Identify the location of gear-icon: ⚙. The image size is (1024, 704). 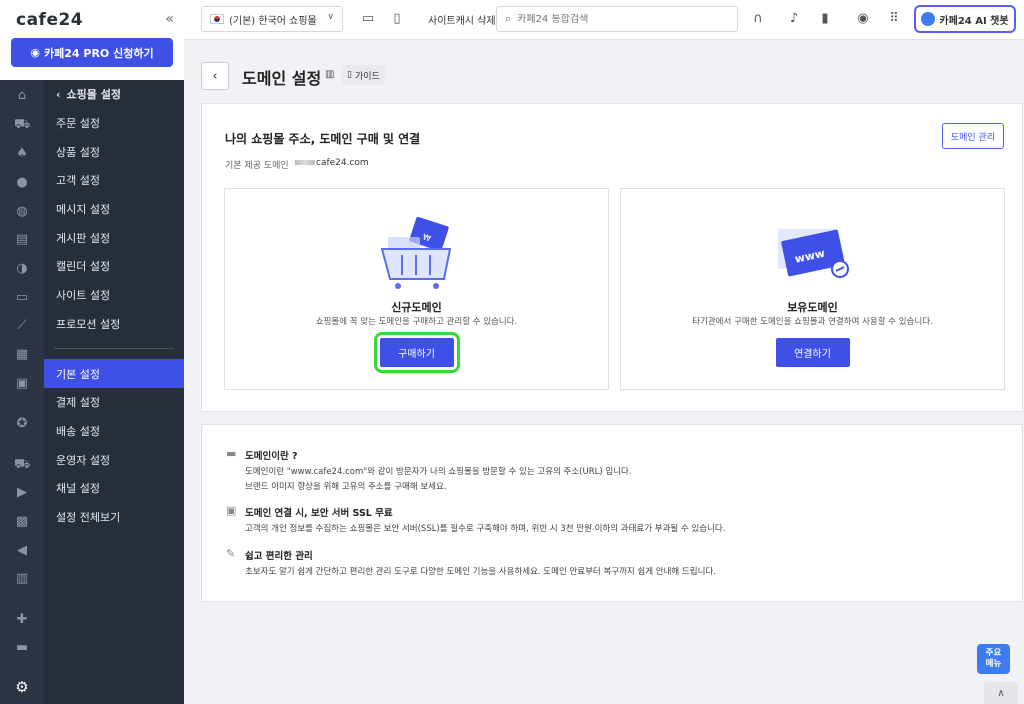
(22, 687).